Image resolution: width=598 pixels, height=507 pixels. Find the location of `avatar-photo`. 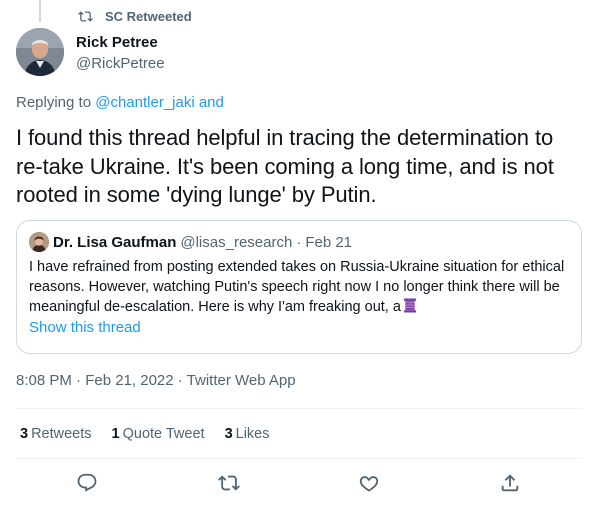

avatar-photo is located at coordinates (40, 52).